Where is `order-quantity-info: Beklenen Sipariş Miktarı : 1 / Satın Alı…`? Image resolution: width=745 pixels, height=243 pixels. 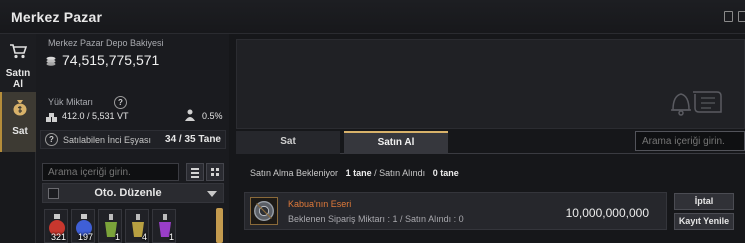
order-quantity-info: Beklenen Sipariş Miktarı : 1 / Satın Alı… is located at coordinates (376, 219).